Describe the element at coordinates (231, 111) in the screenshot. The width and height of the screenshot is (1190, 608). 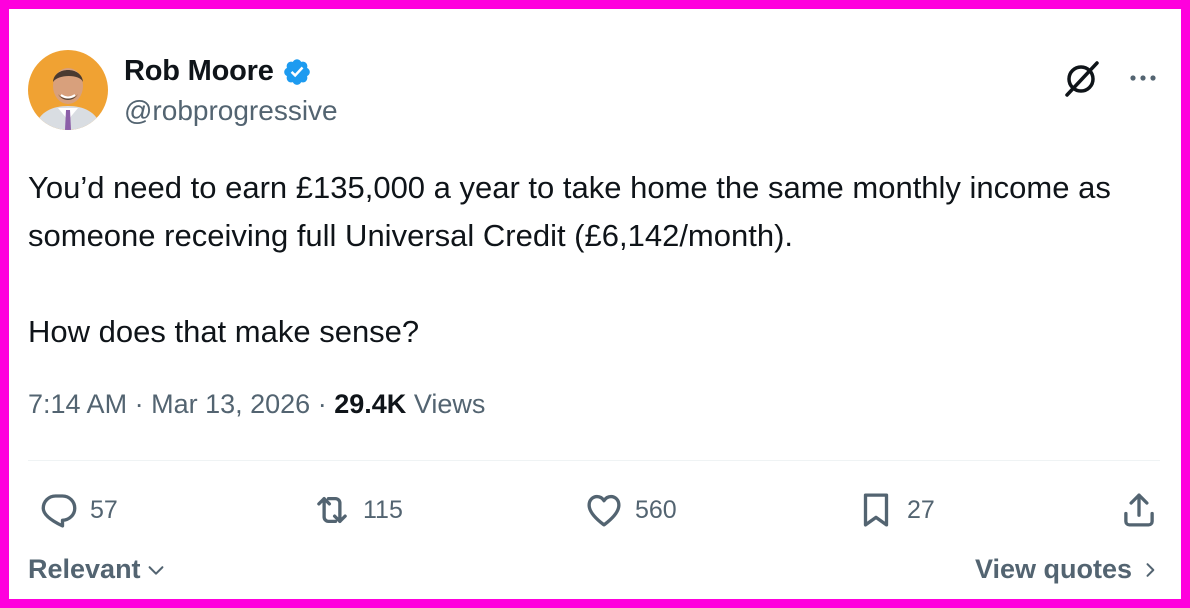
I see `author-handle: @robprogressive` at that location.